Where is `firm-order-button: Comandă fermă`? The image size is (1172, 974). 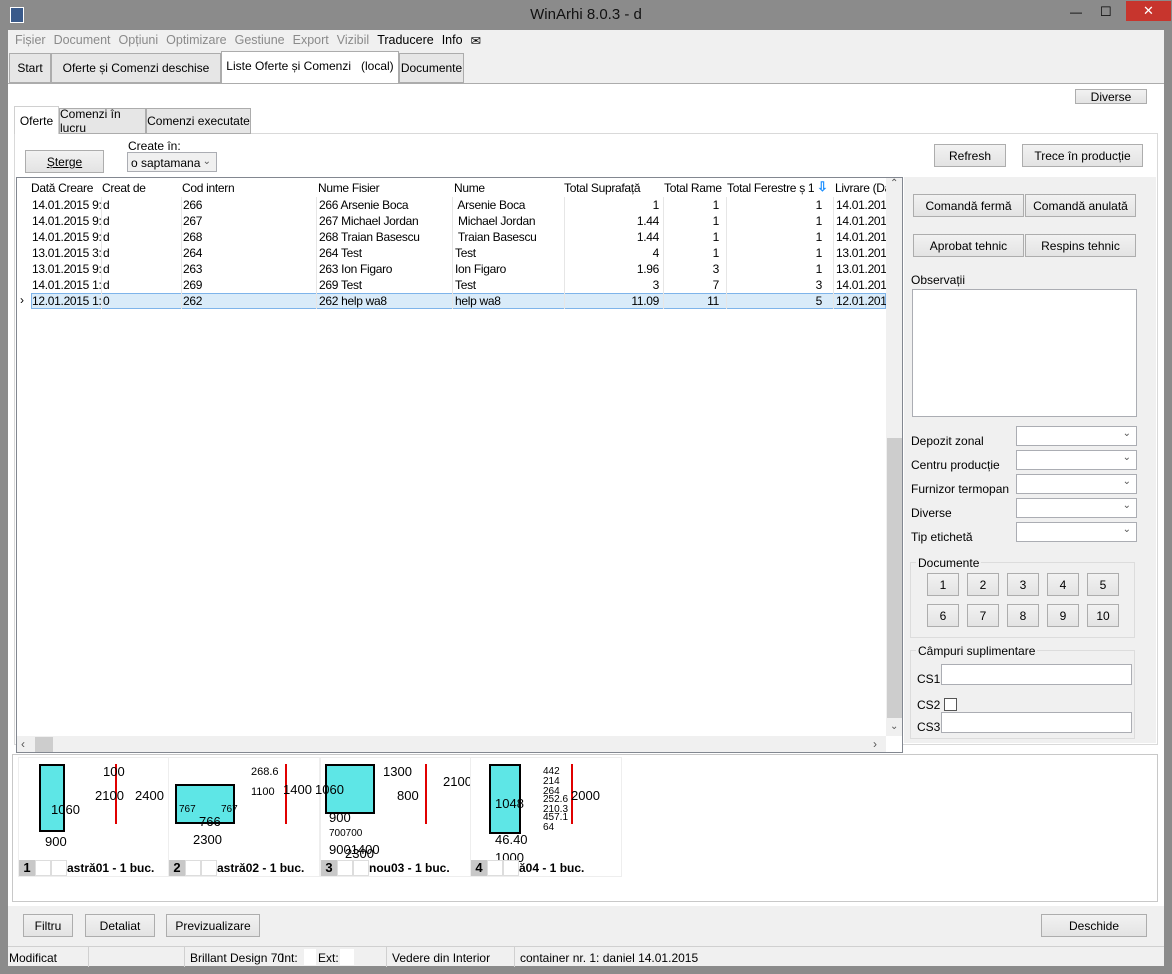
firm-order-button: Comandă fermă is located at coordinates (968, 205).